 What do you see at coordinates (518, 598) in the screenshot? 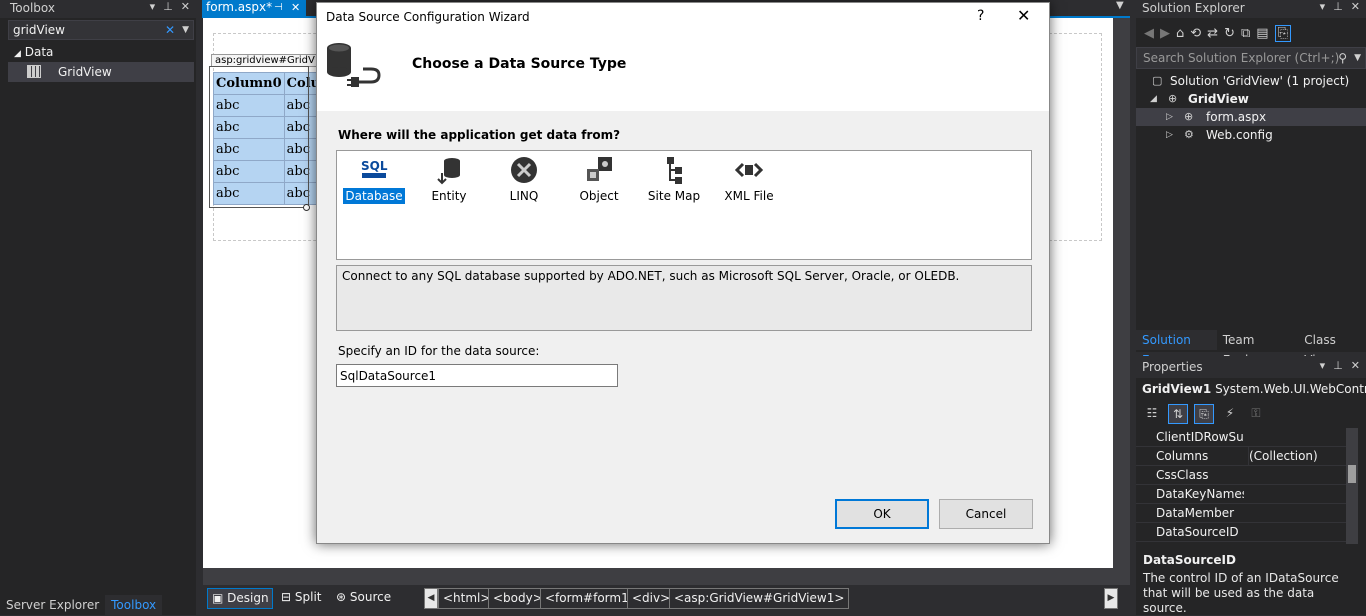
I see `breadcrumb-body: <body>` at bounding box center [518, 598].